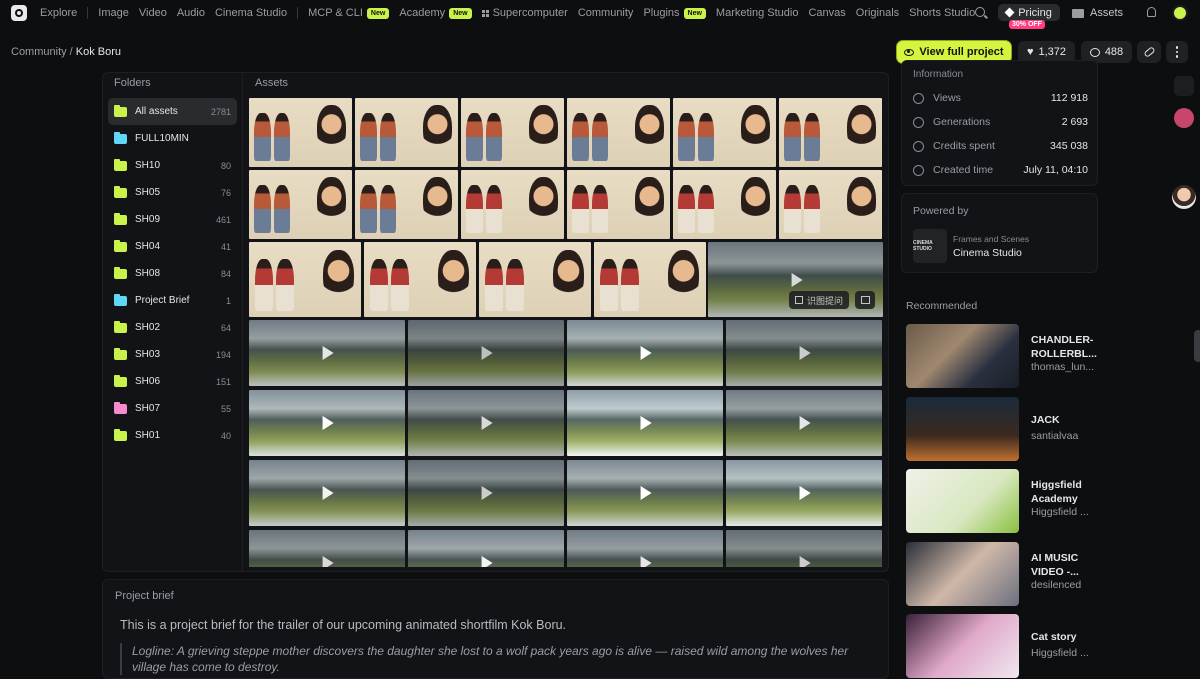 The height and width of the screenshot is (679, 1200). Describe the element at coordinates (1151, 12) in the screenshot. I see `bell-icon` at that location.